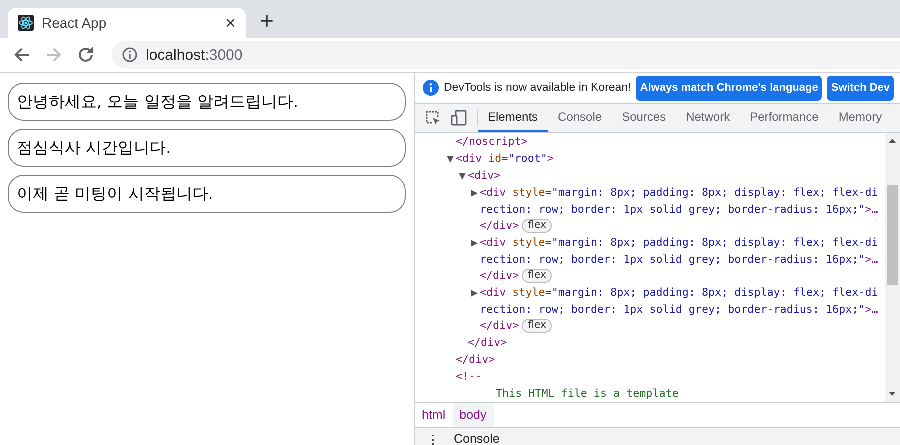  I want to click on browser-tab: React App ×, so click(127, 23).